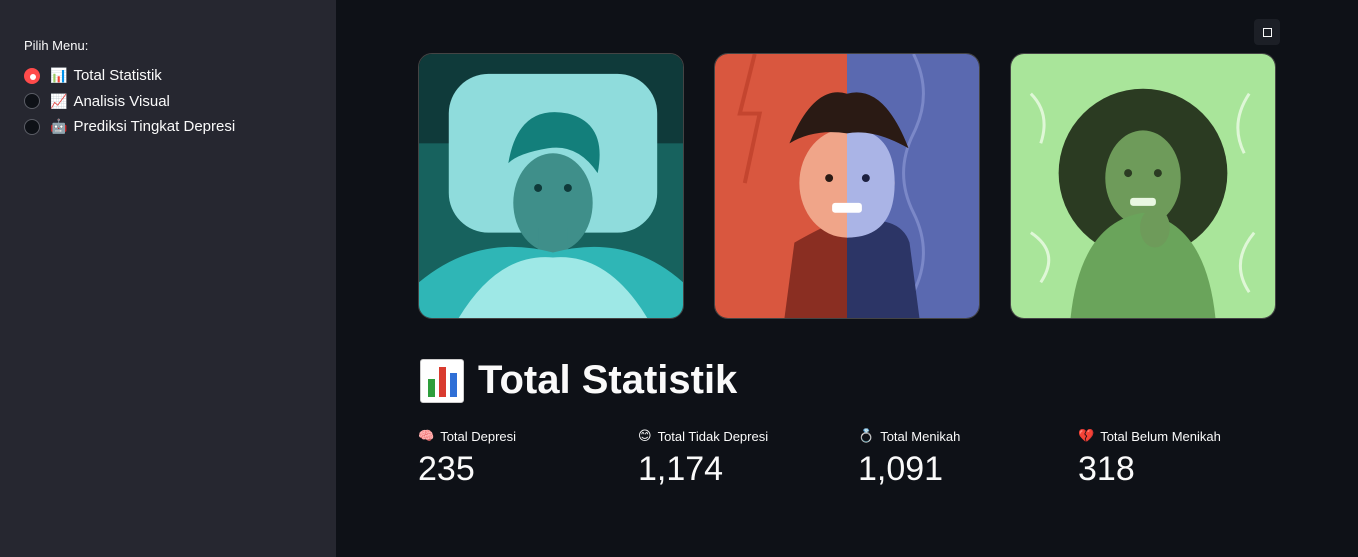 The height and width of the screenshot is (557, 1358). What do you see at coordinates (478, 436) in the screenshot?
I see `metric-label-text: Total Depresi` at bounding box center [478, 436].